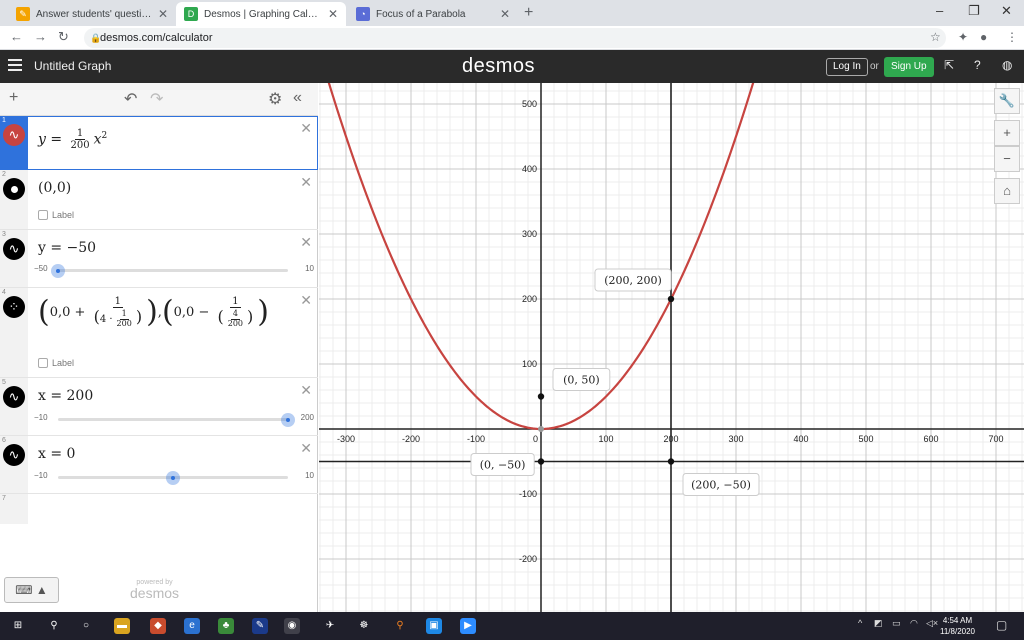 This screenshot has height=640, width=1024. What do you see at coordinates (292, 626) in the screenshot?
I see `chrome-icon: ◉` at bounding box center [292, 626].